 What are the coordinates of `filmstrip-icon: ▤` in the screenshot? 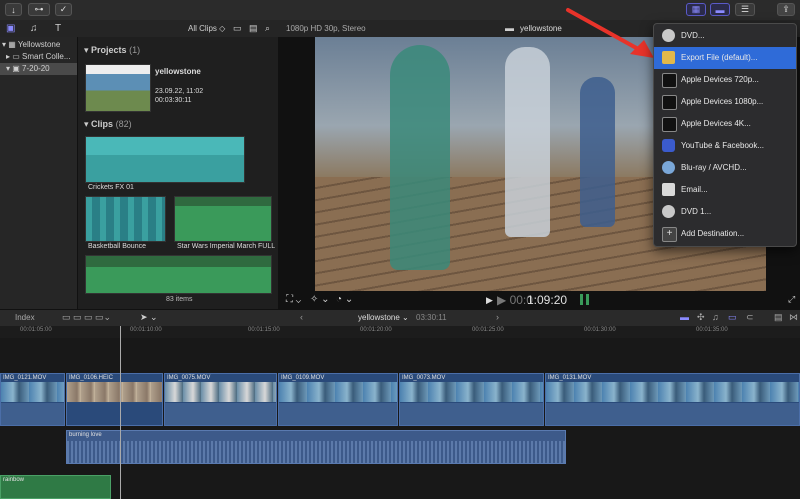 It's located at (253, 28).